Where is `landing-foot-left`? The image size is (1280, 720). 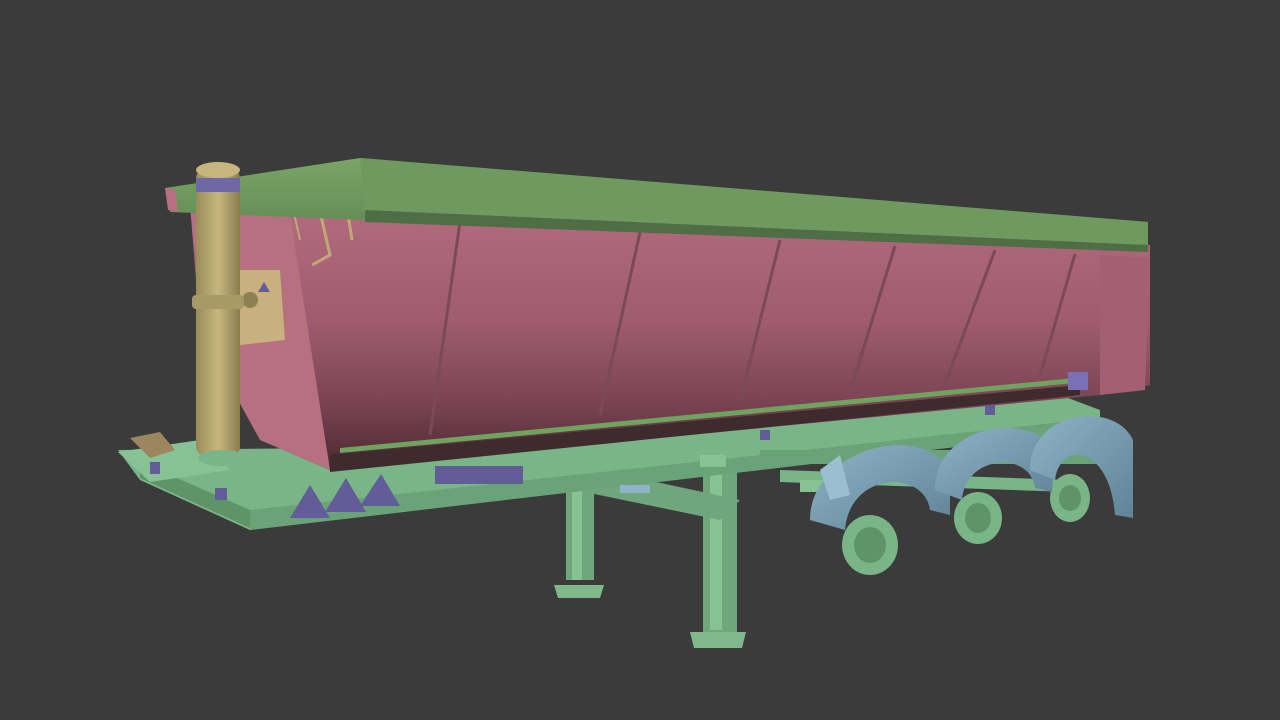 landing-foot-left is located at coordinates (579, 591).